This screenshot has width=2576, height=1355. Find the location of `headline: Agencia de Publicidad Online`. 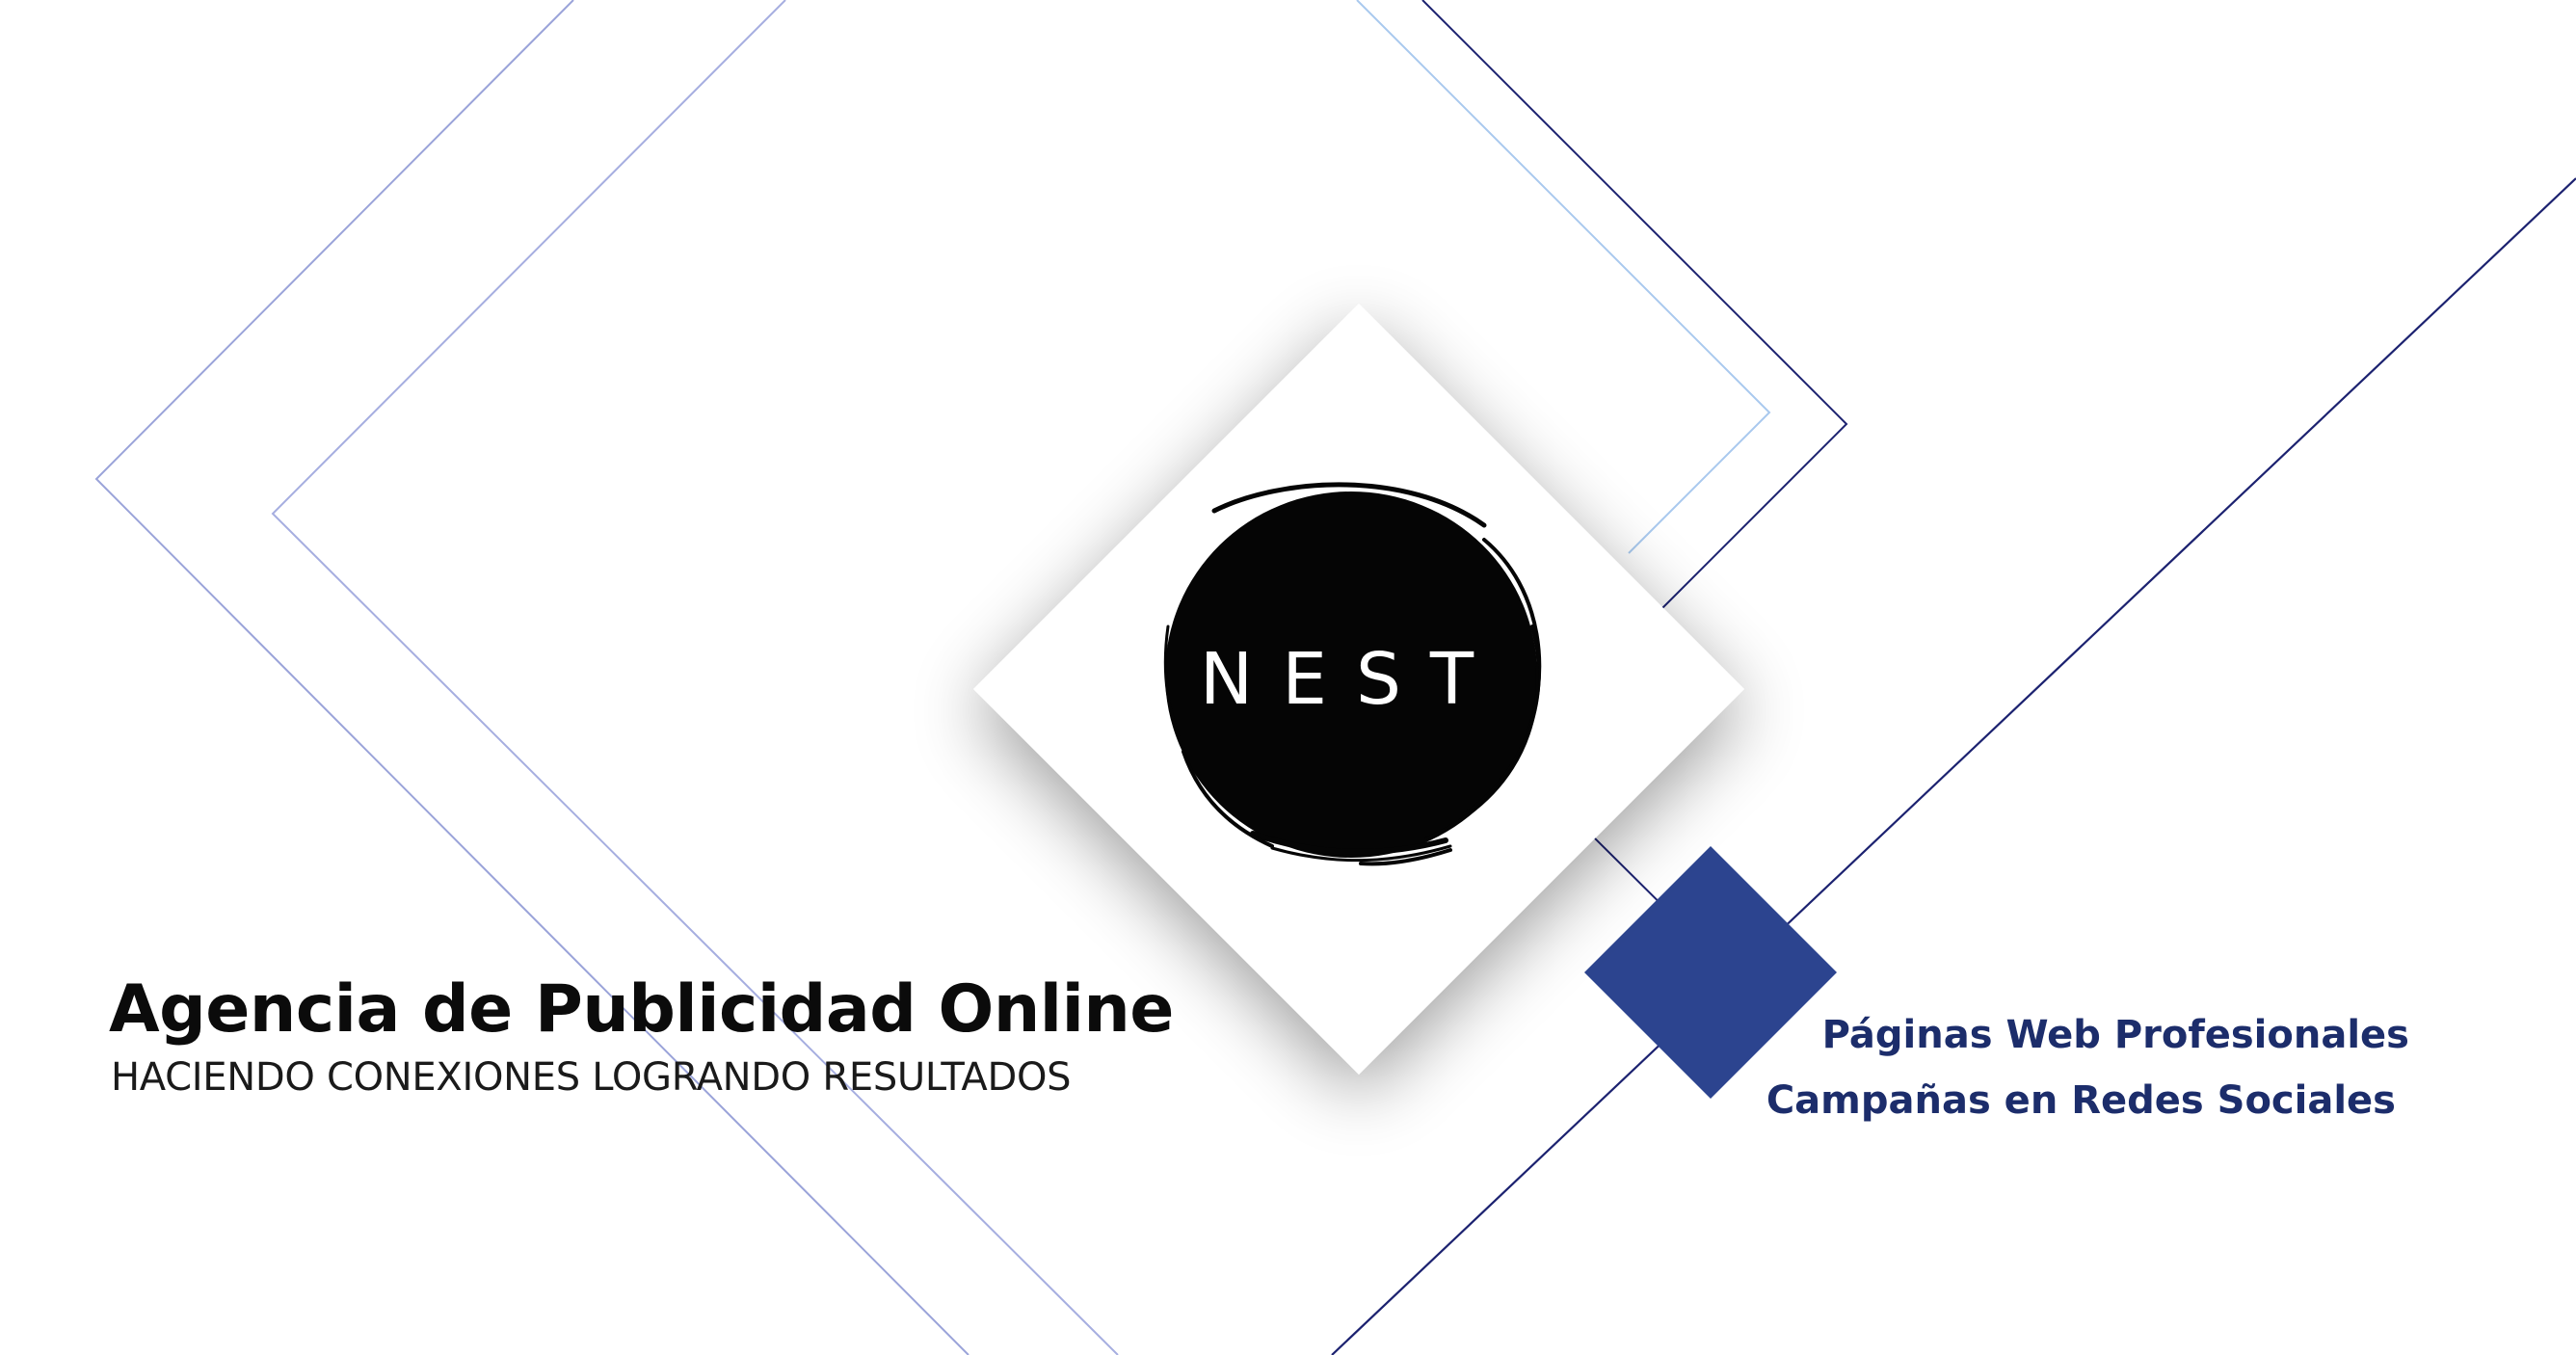

headline: Agencia de Publicidad Online is located at coordinates (641, 1010).